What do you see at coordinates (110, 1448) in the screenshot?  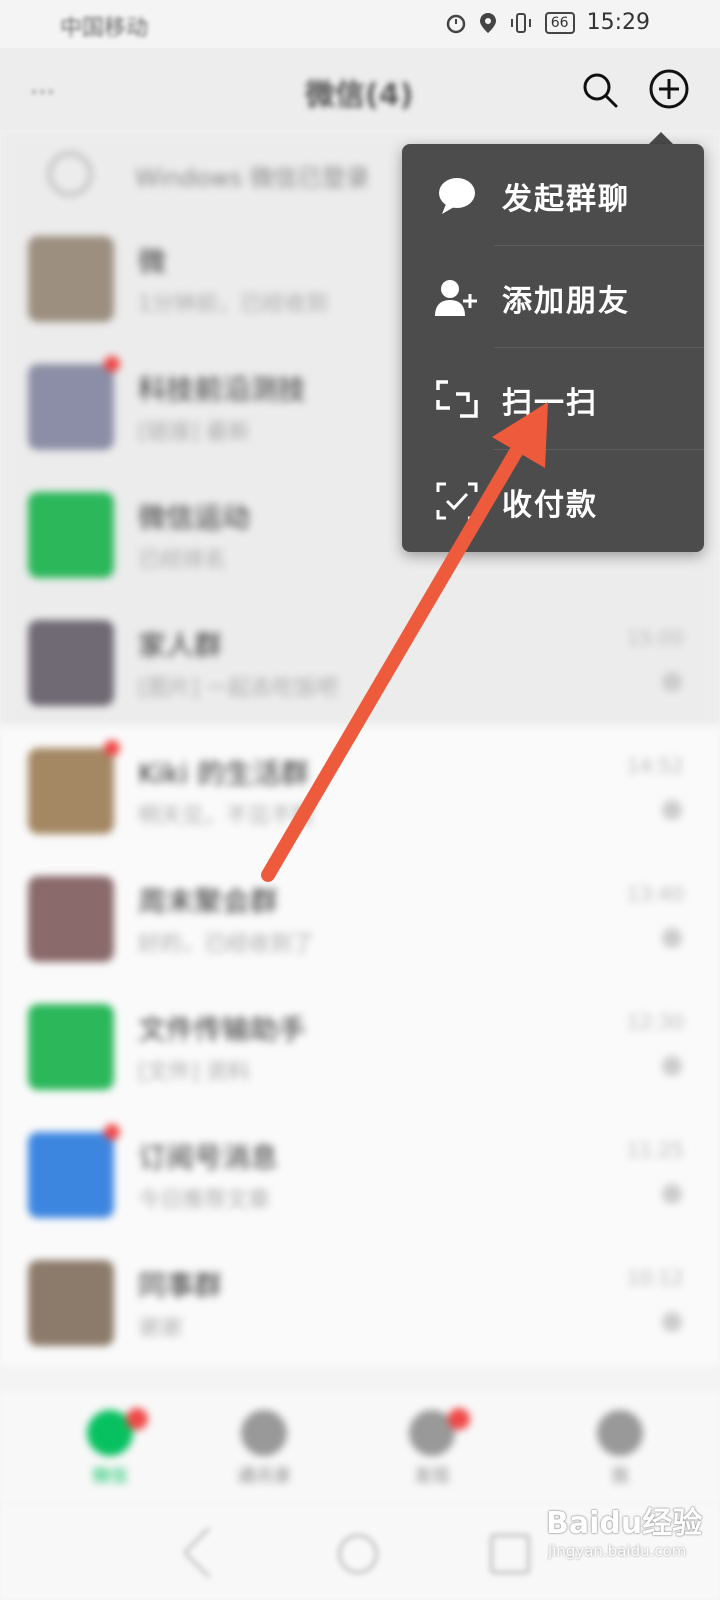 I see `nav-chats: 微信` at bounding box center [110, 1448].